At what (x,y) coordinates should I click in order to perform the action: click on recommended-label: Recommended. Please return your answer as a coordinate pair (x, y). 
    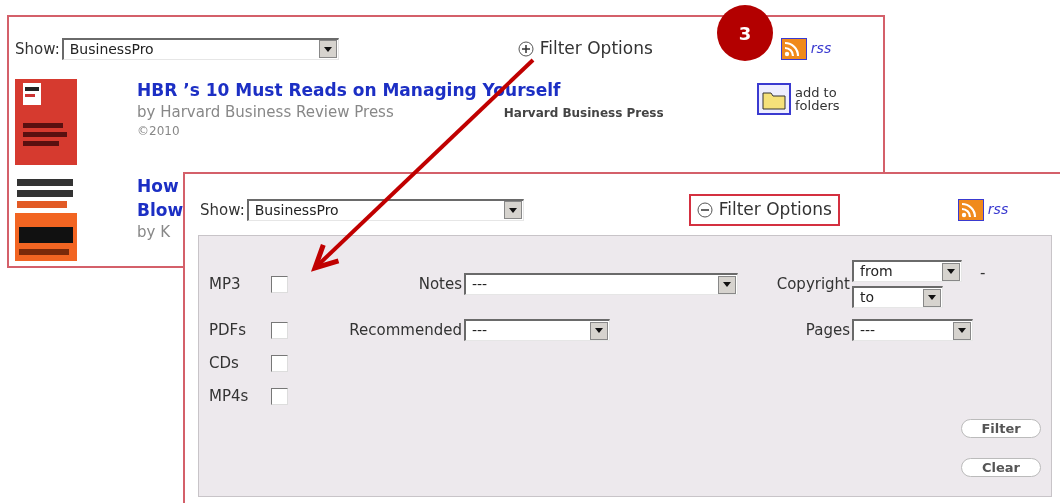
    Looking at the image, I should click on (406, 330).